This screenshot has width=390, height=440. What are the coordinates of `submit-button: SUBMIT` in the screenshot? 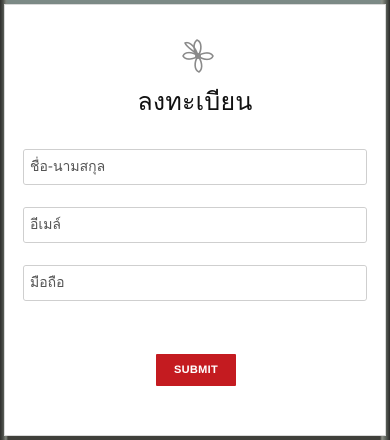 It's located at (196, 370).